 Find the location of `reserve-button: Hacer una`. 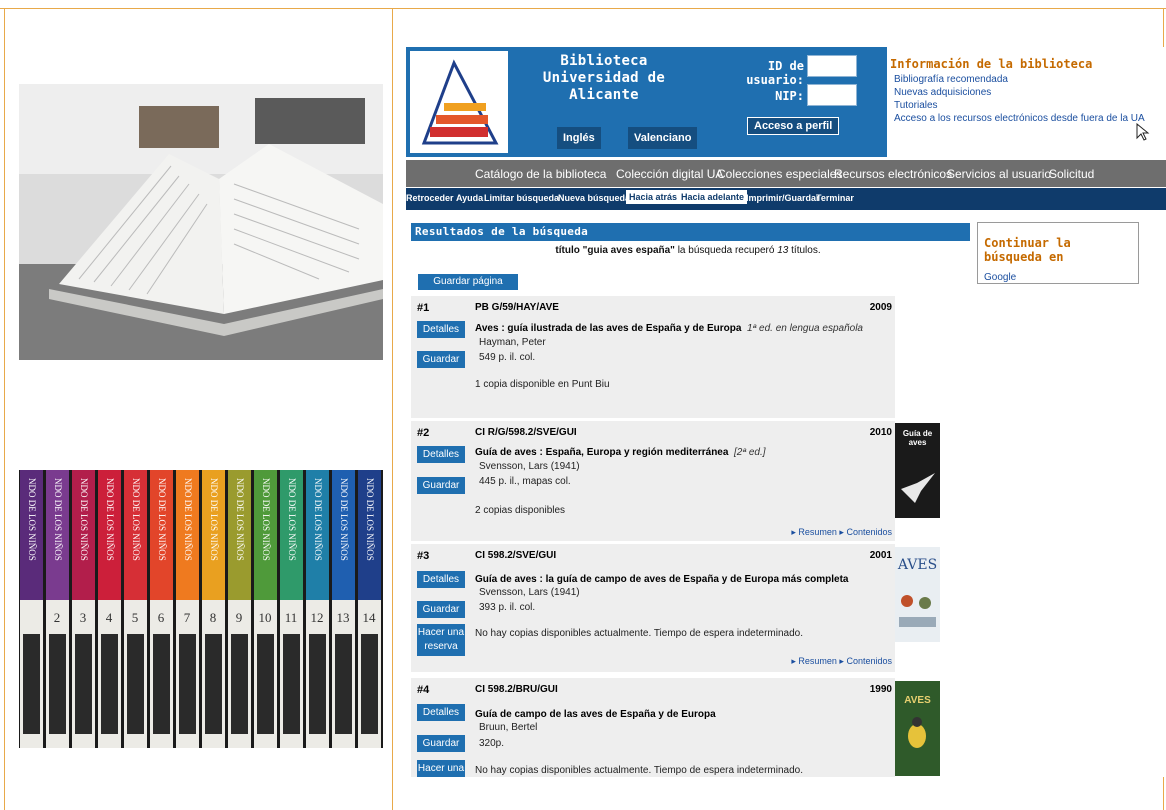

reserve-button: Hacer una is located at coordinates (441, 768).